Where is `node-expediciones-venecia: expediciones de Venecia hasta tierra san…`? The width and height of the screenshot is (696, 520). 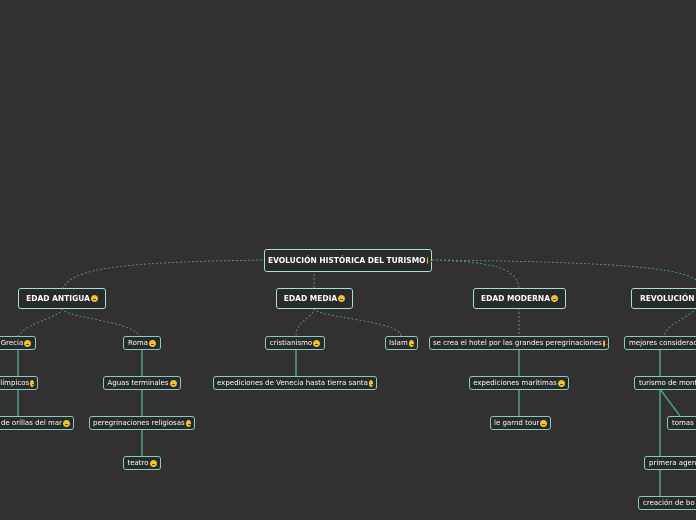
node-expediciones-venecia: expediciones de Venecia hasta tierra san… is located at coordinates (295, 383).